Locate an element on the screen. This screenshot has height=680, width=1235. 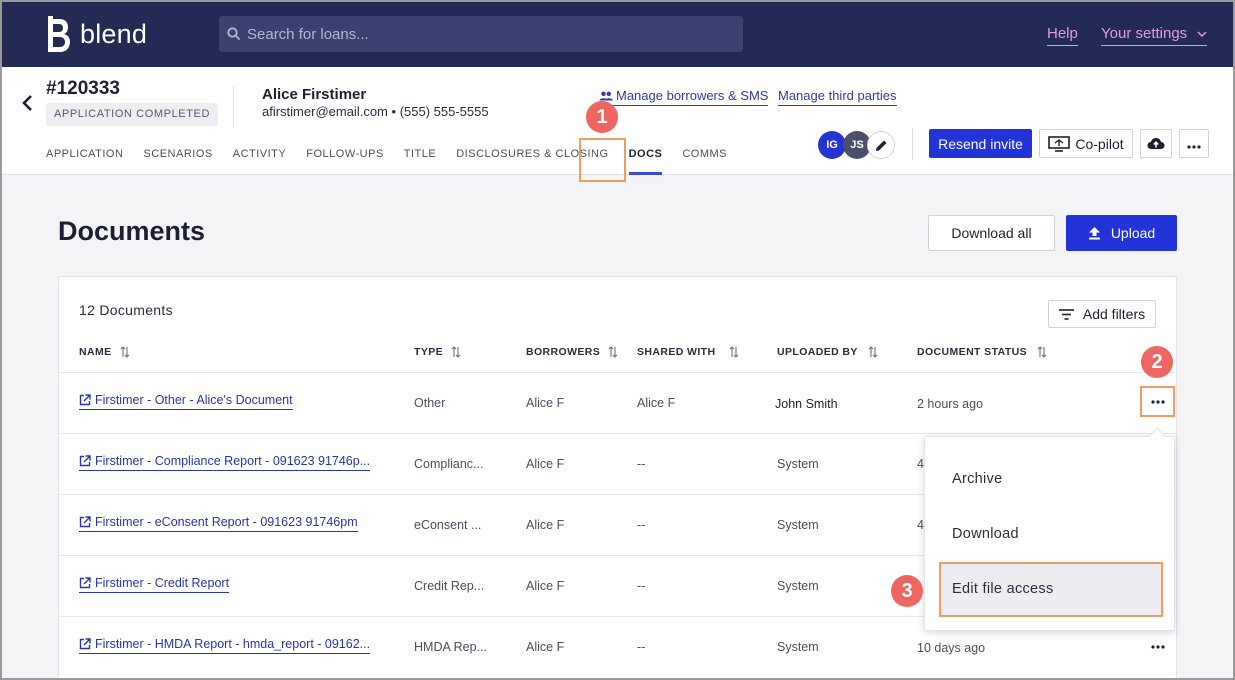
logo-text: blend is located at coordinates (114, 33).